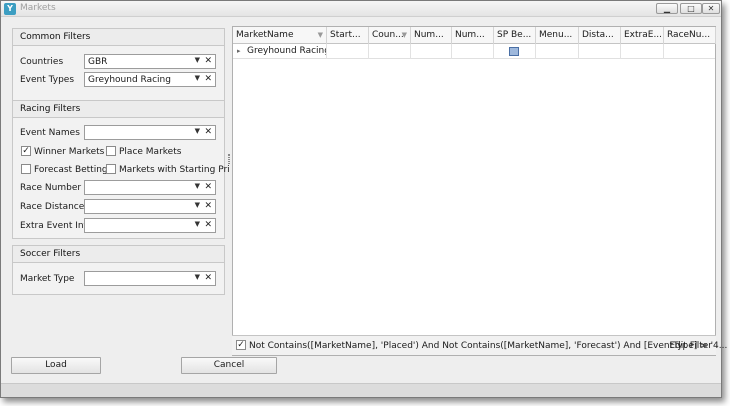 This screenshot has width=730, height=406. Describe the element at coordinates (150, 187) in the screenshot. I see `race-number-combo: ▼ ✕` at that location.